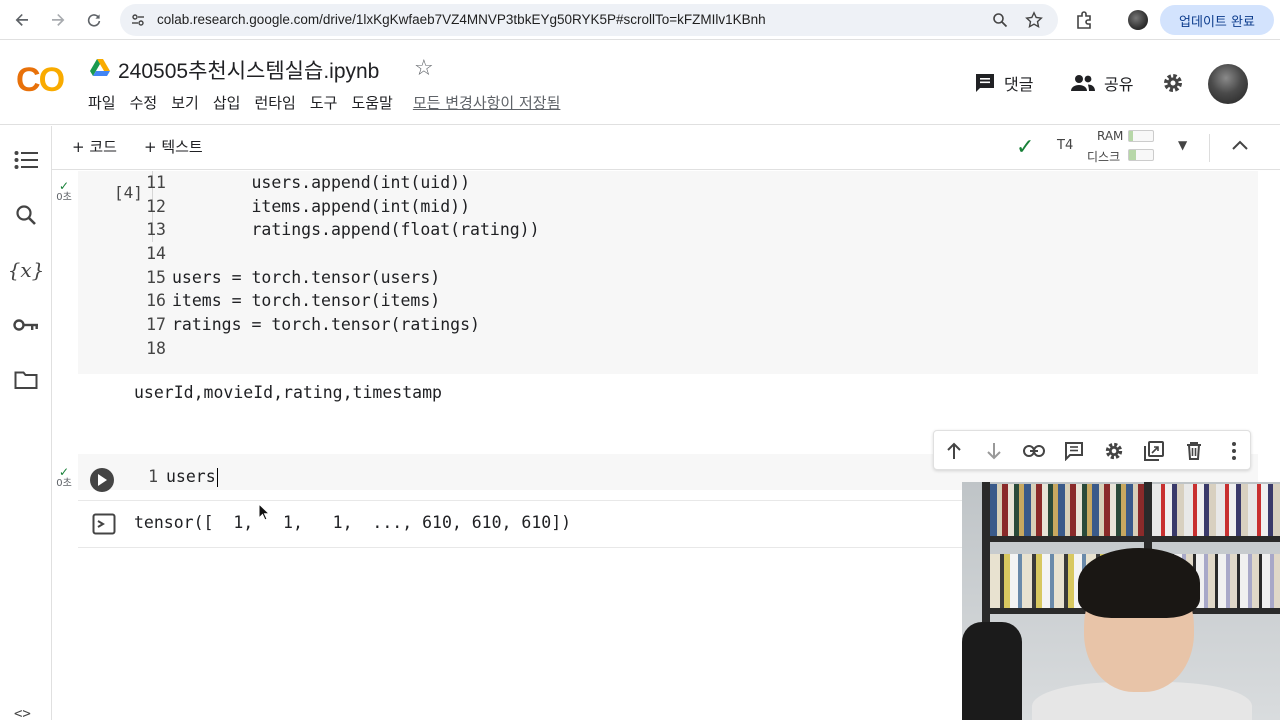 The image size is (1280, 722). What do you see at coordinates (1182, 145) in the screenshot?
I see `runtime-dropdown-icon: ▼` at bounding box center [1182, 145].